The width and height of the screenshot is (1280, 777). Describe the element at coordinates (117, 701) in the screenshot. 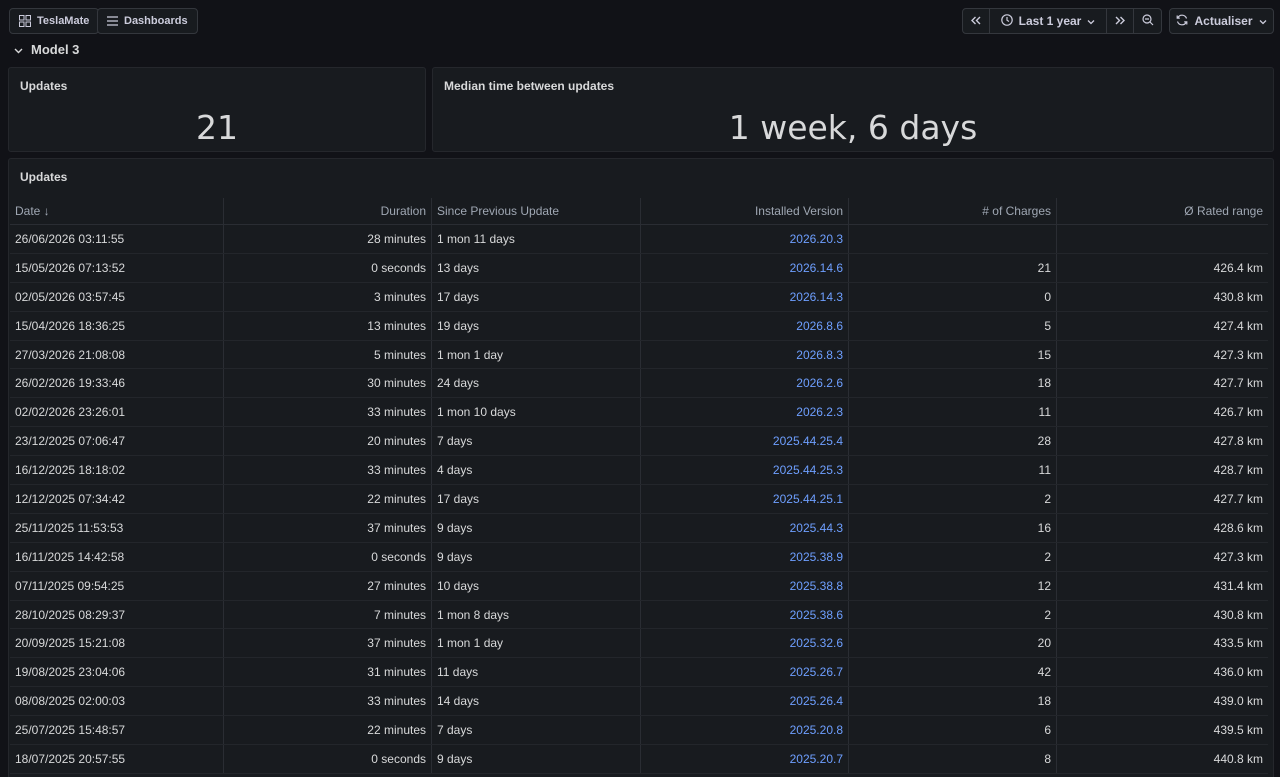

I see `cell-date: 08/08/2025 02:00:03` at that location.